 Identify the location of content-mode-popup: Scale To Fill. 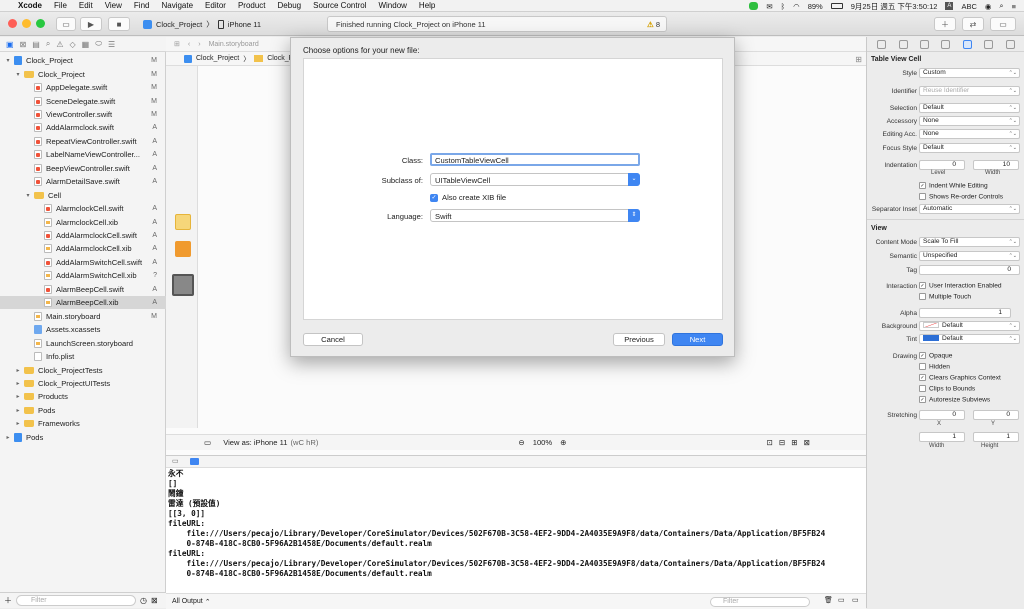
(969, 242).